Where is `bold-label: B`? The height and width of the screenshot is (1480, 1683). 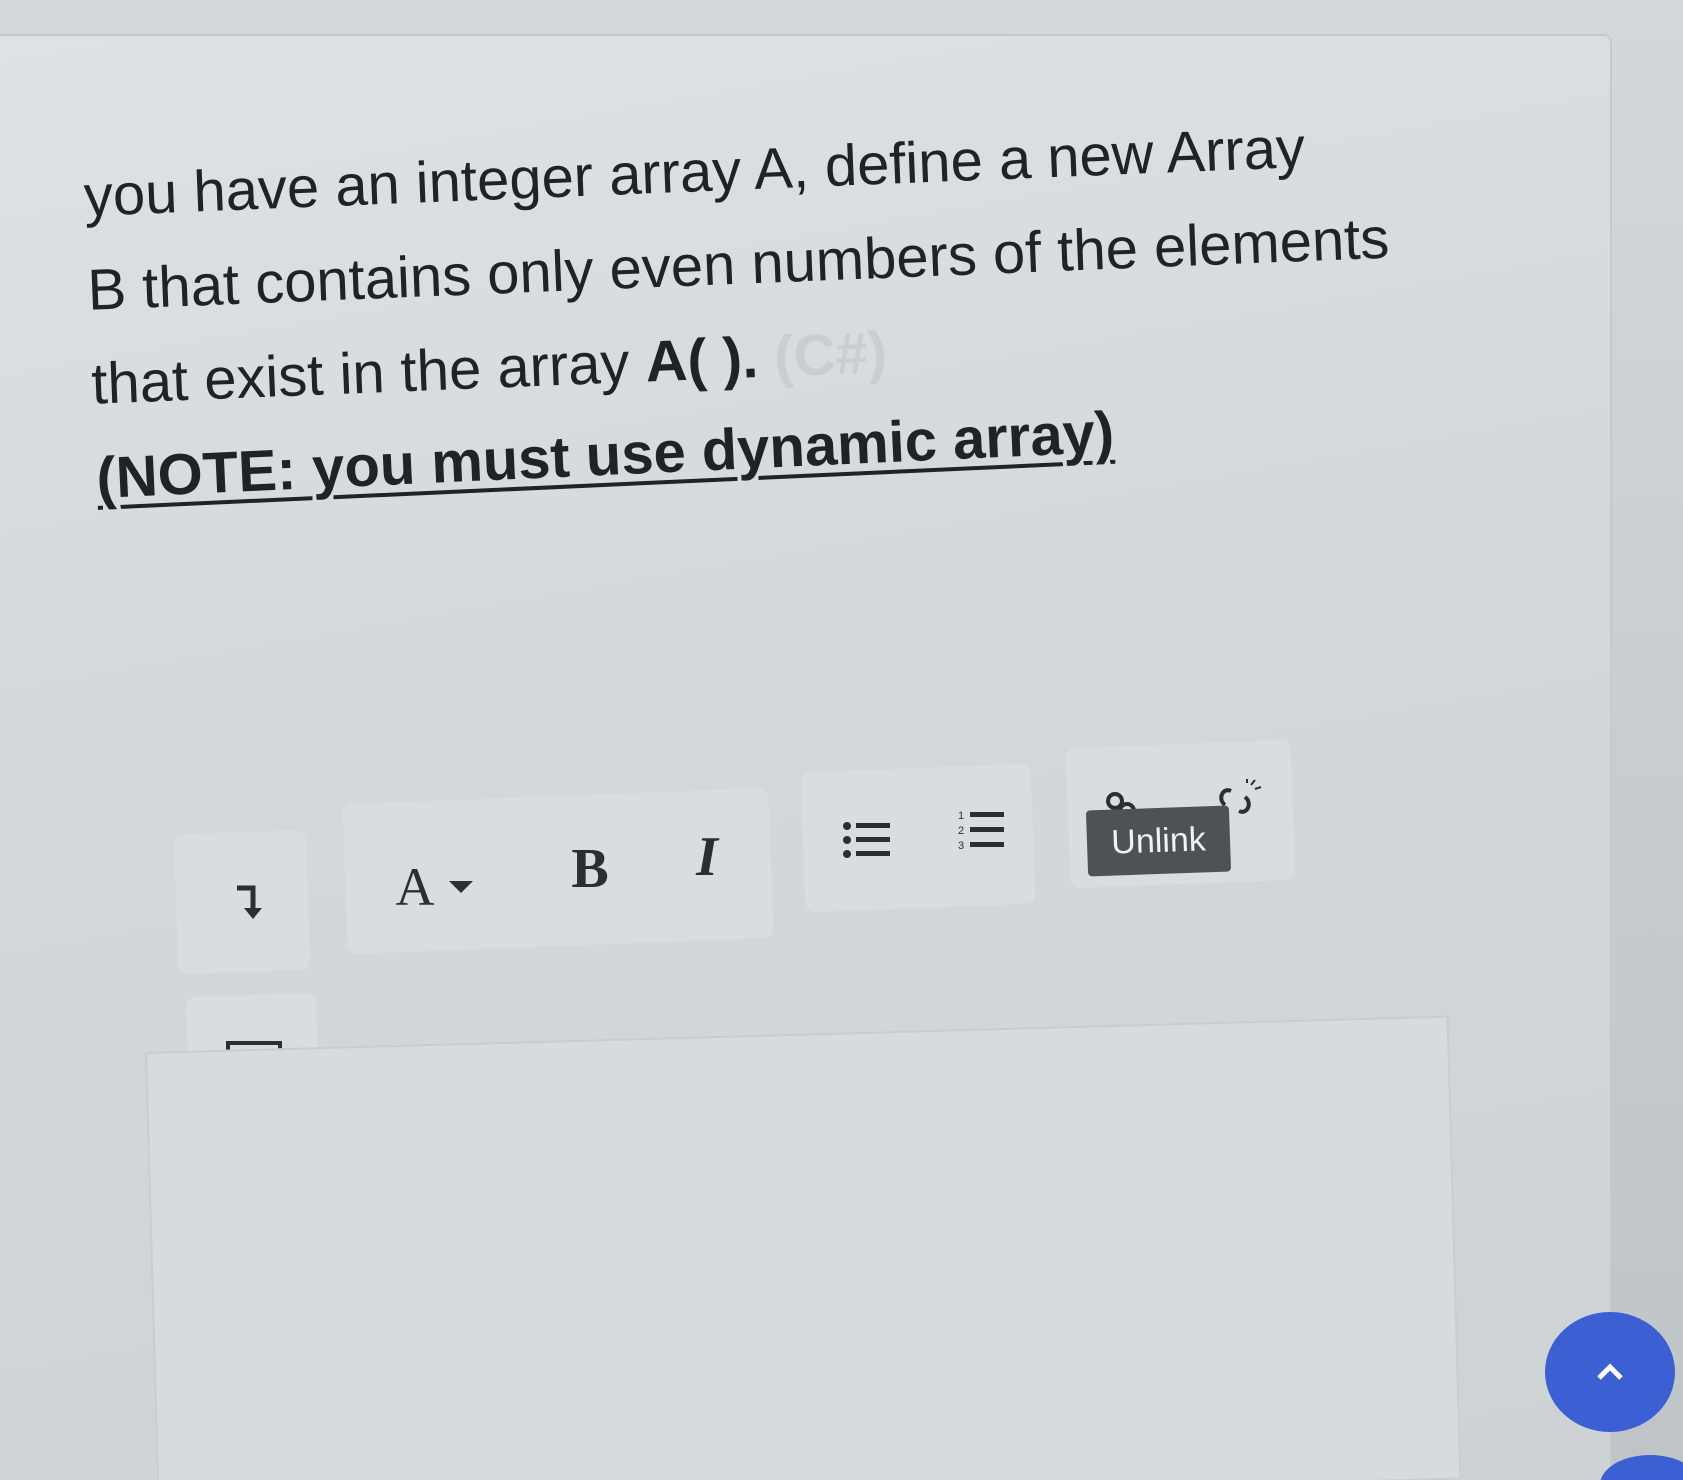
bold-label: B is located at coordinates (590, 869).